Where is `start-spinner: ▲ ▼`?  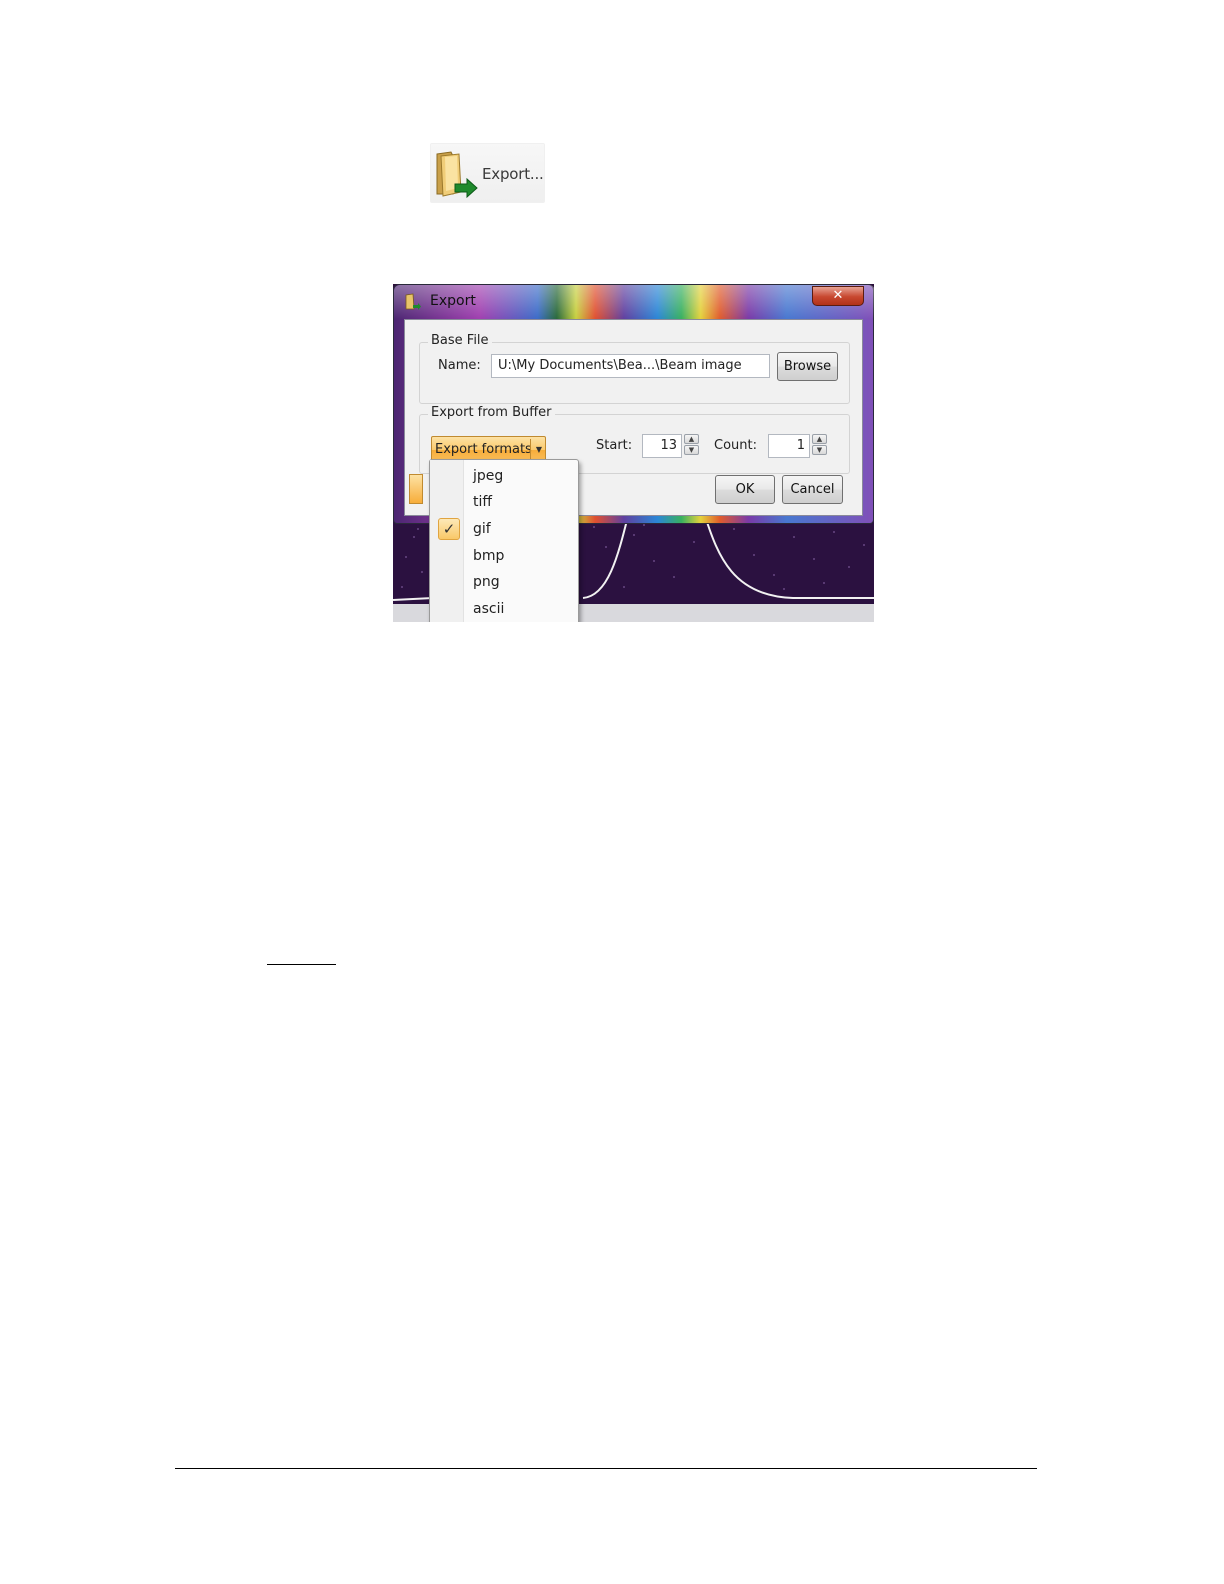 start-spinner: ▲ ▼ is located at coordinates (691, 445).